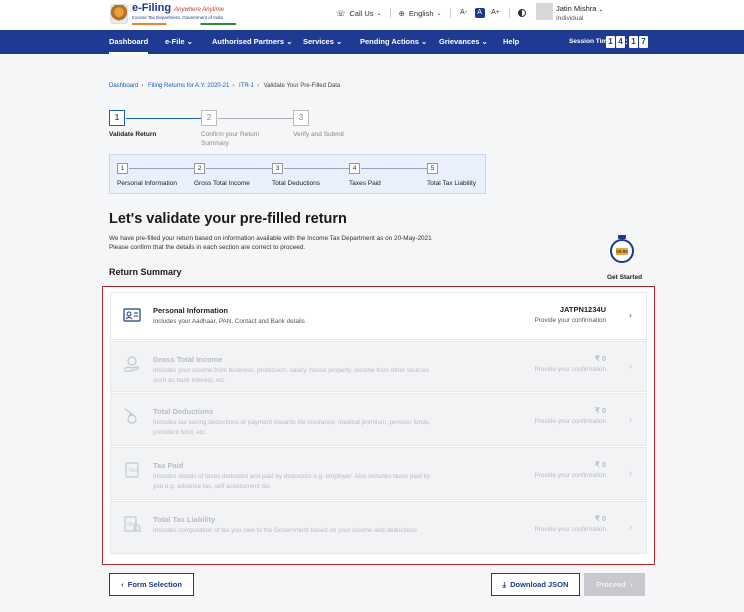 This screenshot has width=744, height=612. I want to click on tax-paid-icon: TAX, so click(132, 470).